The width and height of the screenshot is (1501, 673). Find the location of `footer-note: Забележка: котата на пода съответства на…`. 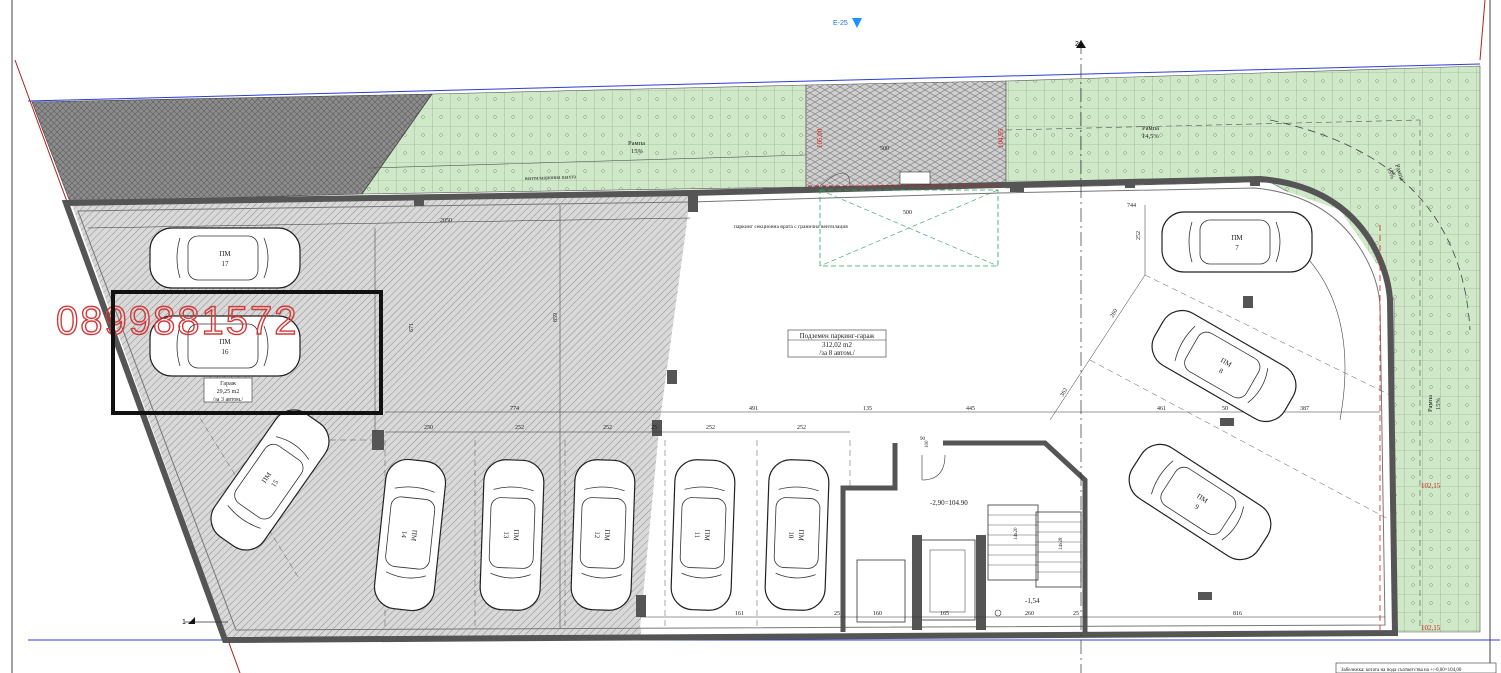

footer-note: Забележка: котата на пода съответства на… is located at coordinates (1401, 670).